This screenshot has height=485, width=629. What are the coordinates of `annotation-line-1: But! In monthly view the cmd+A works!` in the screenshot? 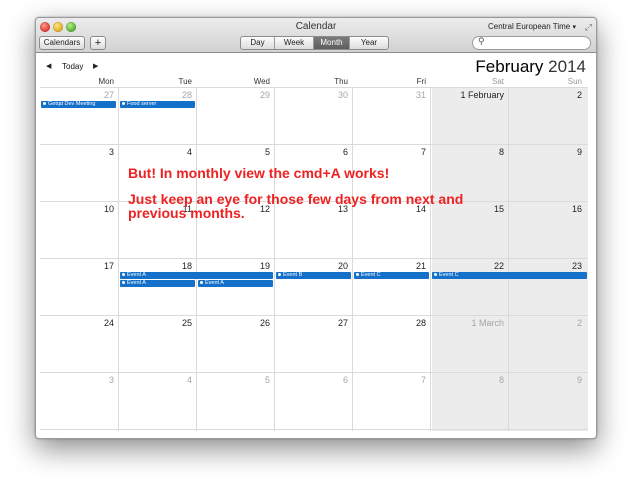 It's located at (259, 173).